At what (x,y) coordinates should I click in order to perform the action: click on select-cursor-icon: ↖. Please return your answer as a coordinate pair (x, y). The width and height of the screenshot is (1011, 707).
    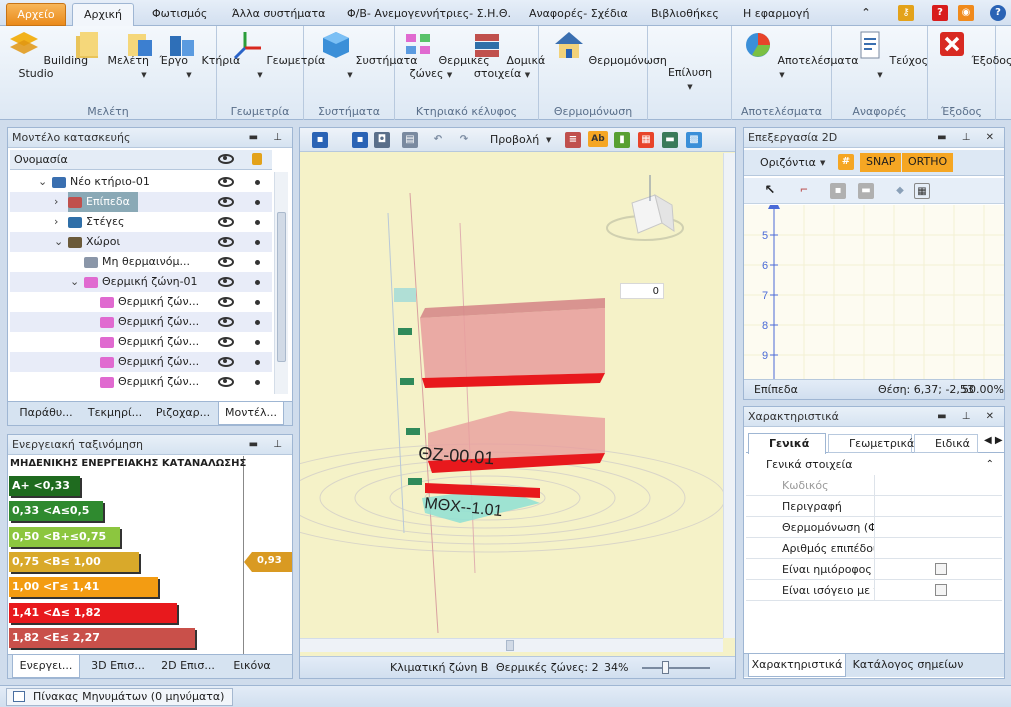
    Looking at the image, I should click on (770, 191).